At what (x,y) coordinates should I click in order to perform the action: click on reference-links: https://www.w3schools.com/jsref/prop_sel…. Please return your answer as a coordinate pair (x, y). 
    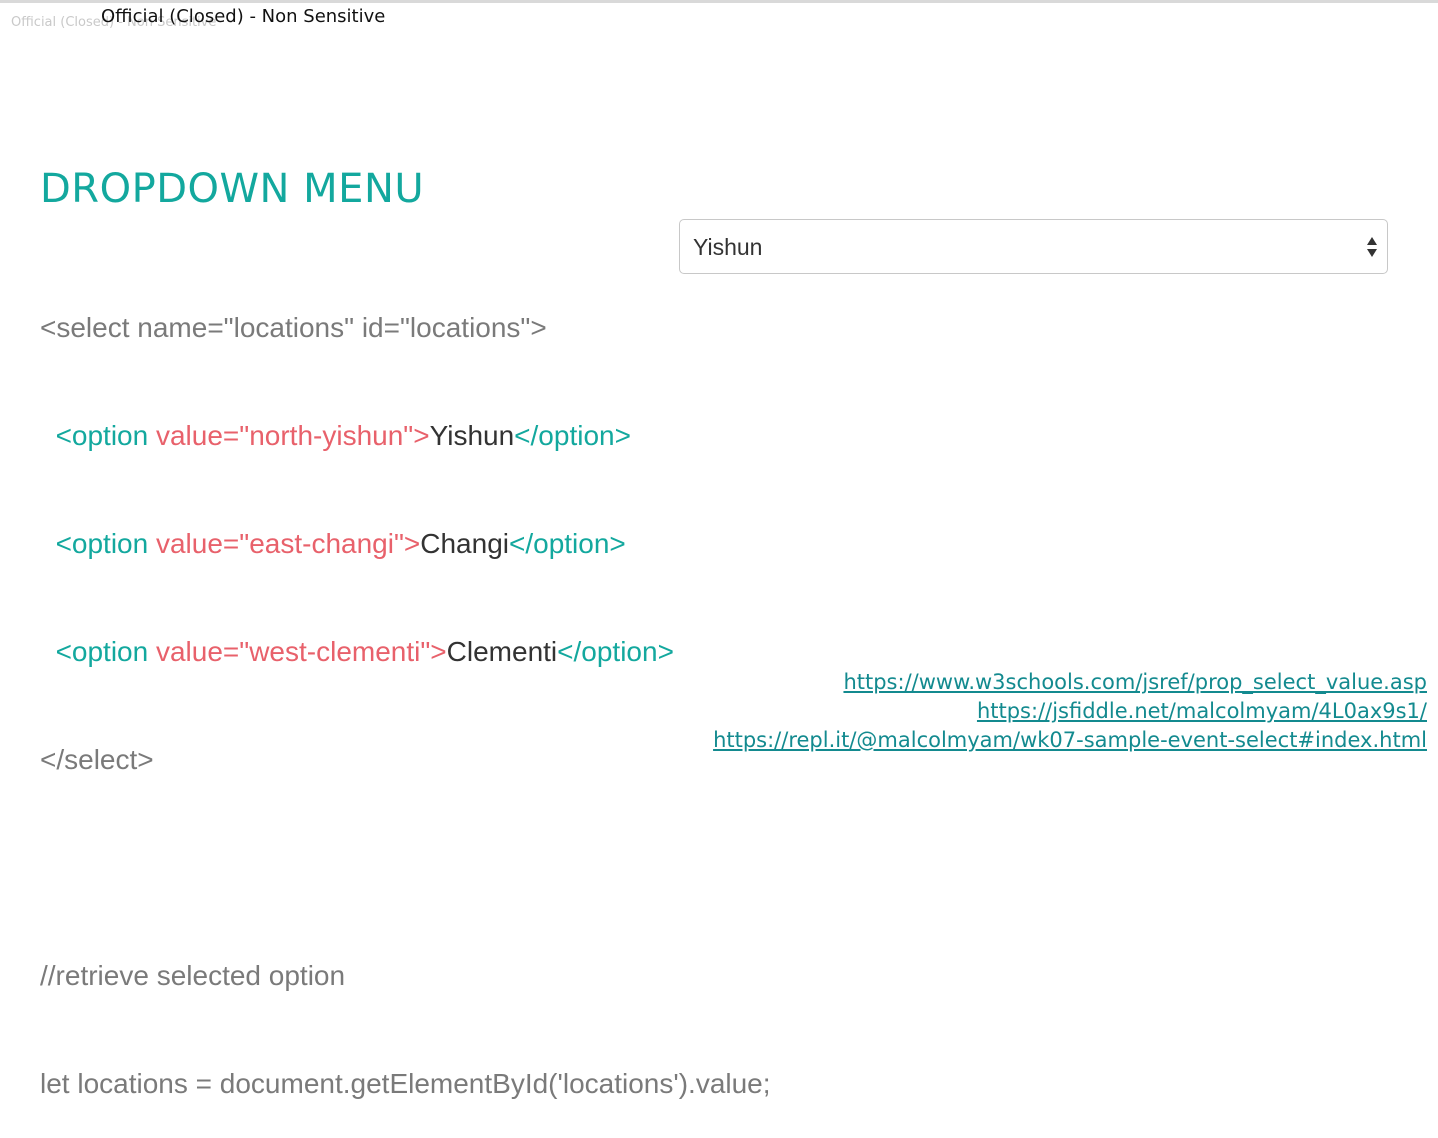
    Looking at the image, I should click on (1070, 711).